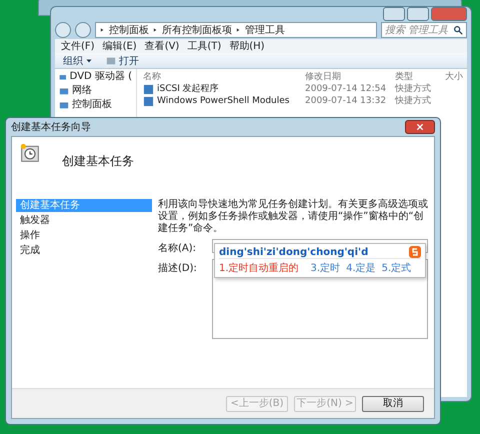 This screenshot has width=480, height=434. What do you see at coordinates (293, 217) in the screenshot?
I see `intro-text: 利用该向导快速地为常见任务创建计划。有关更多高级选项或设置，例如多任务操作或触发器，请使用“操作”窗格中的“创建任务”命令。` at bounding box center [293, 217].